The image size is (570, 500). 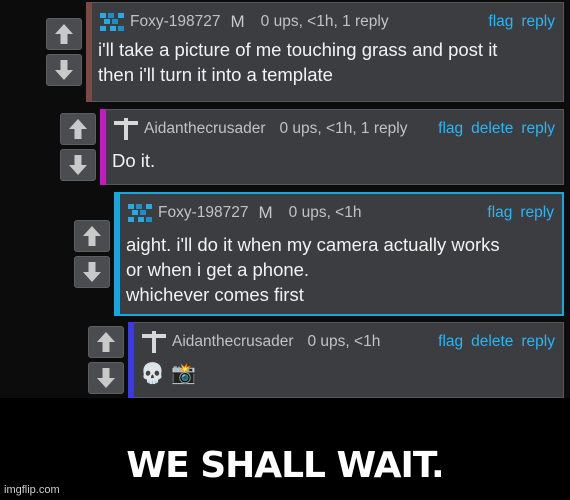 What do you see at coordinates (215, 294) in the screenshot?
I see `comment-line: whichever comes first` at bounding box center [215, 294].